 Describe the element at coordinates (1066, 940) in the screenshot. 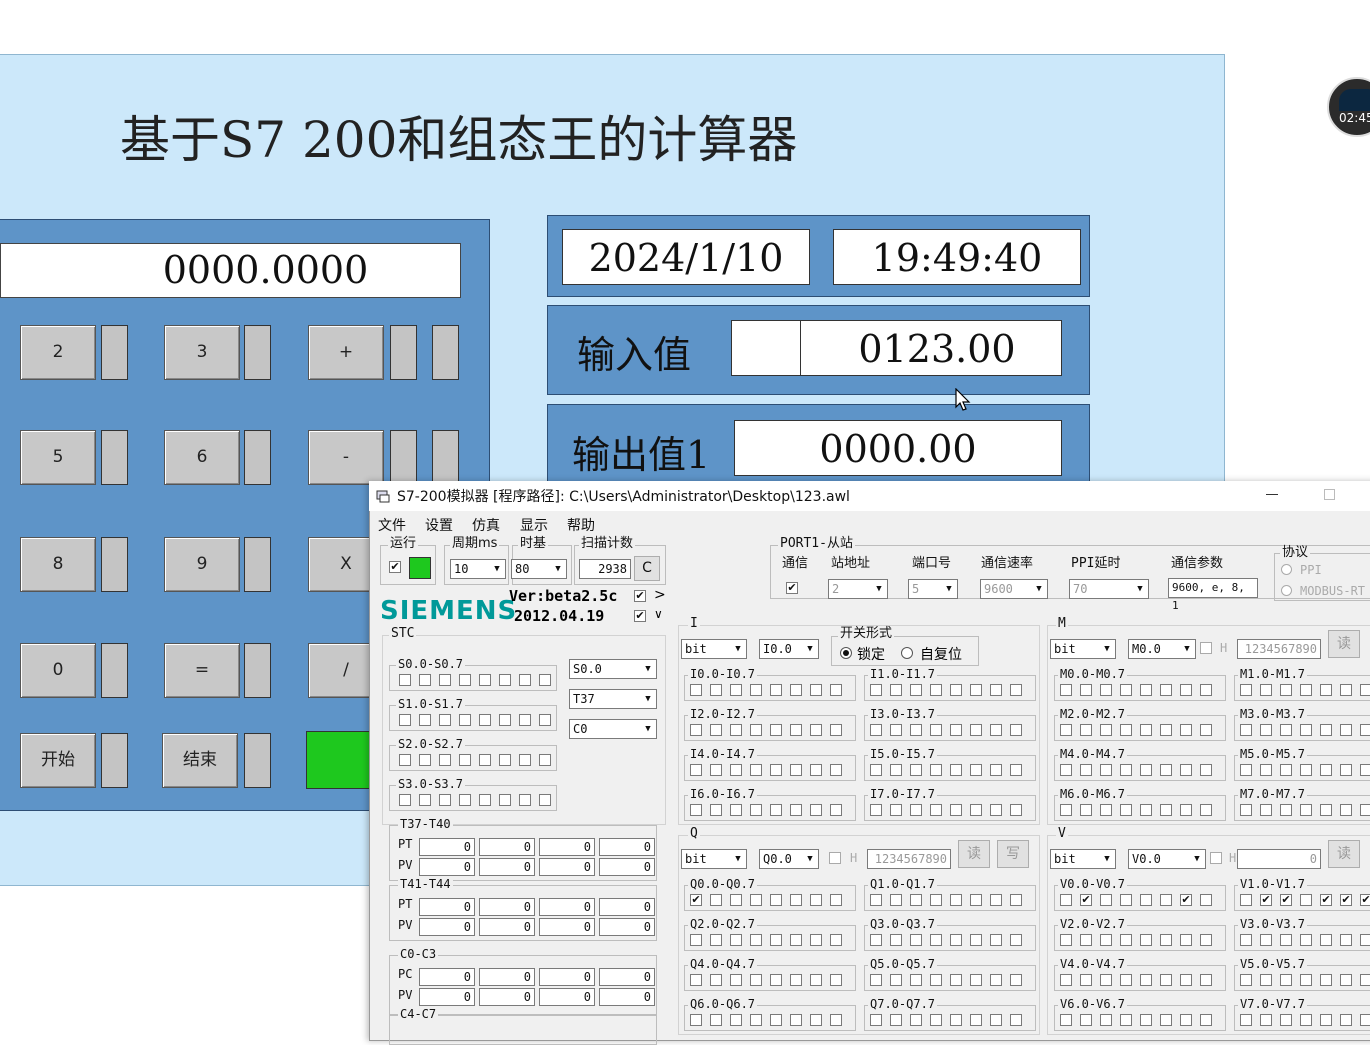

I see `v2-bit-0-checkbox` at that location.